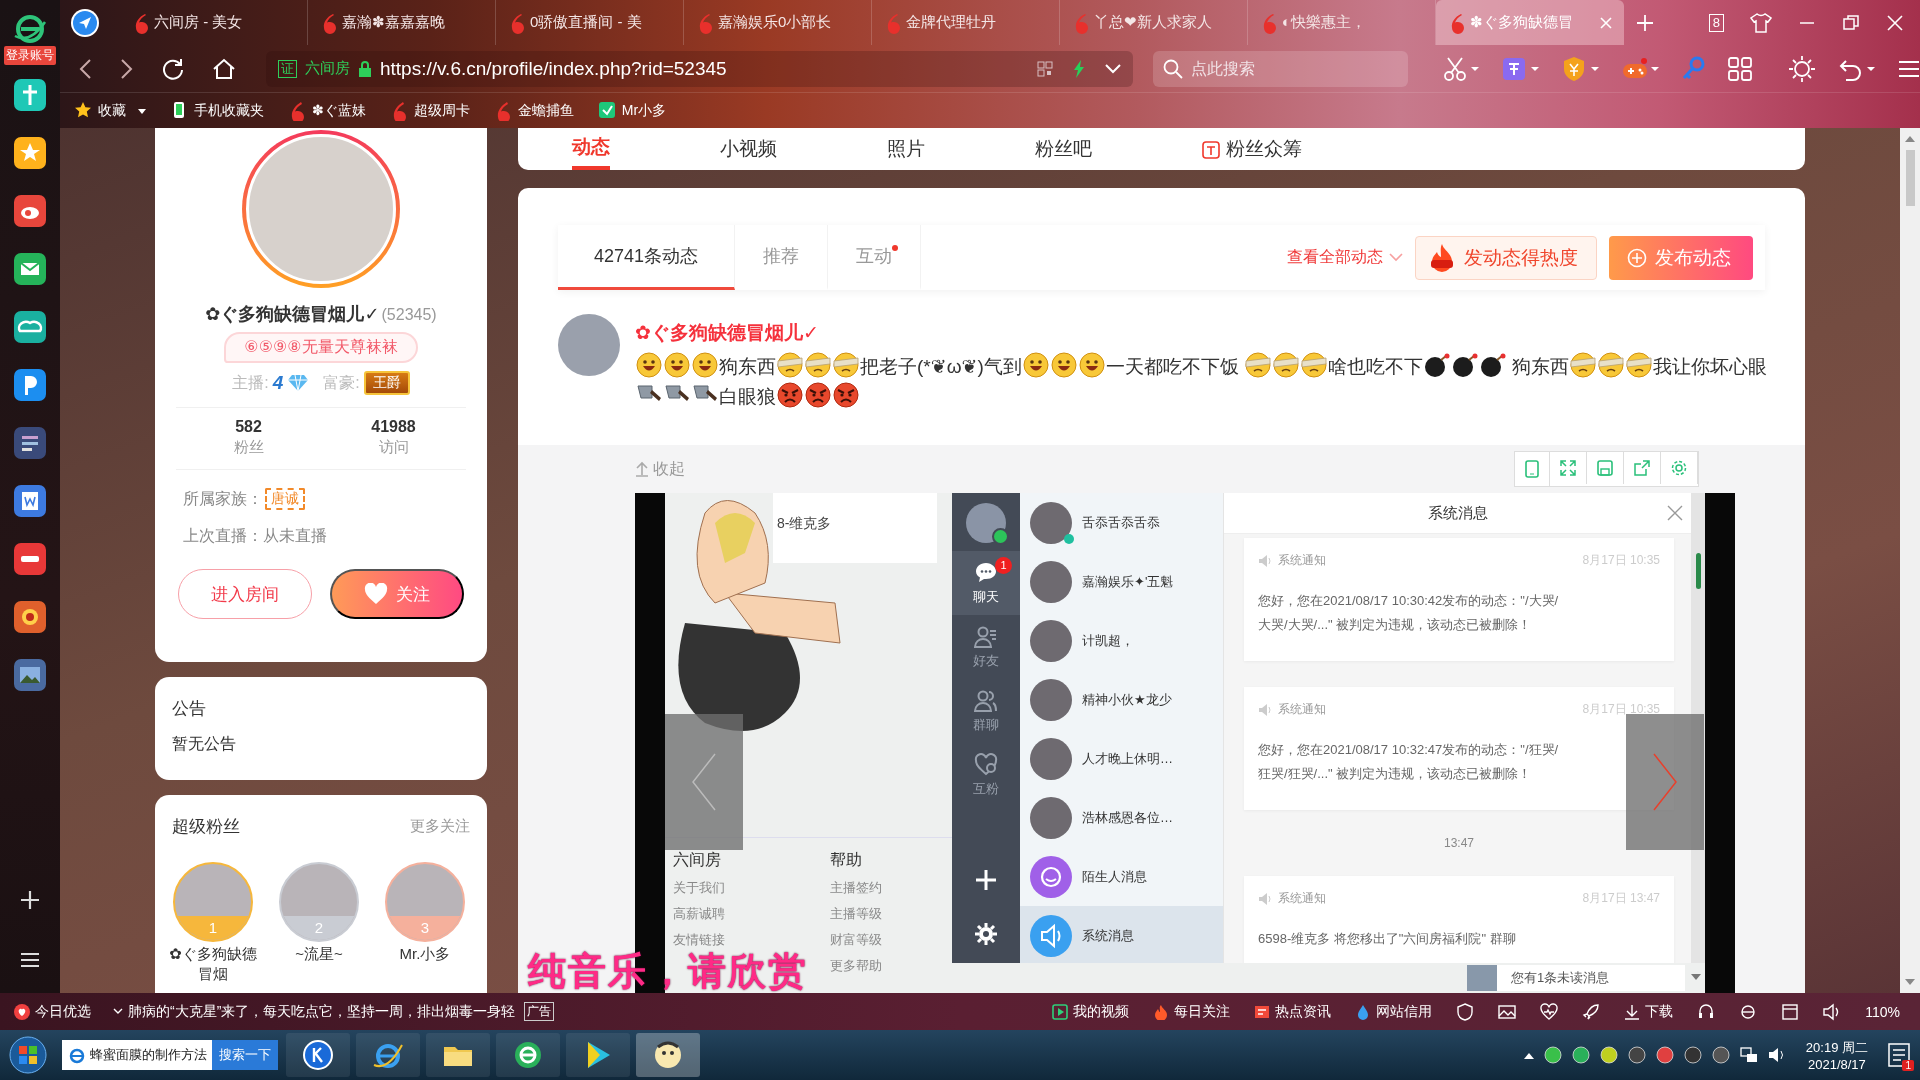 This screenshot has width=1920, height=1080. Describe the element at coordinates (322, 1011) in the screenshot. I see `news-ticker-text: 肺病的“大克星”来了，每天吃点它，坚持一周，排出烟毒一身轻` at that location.